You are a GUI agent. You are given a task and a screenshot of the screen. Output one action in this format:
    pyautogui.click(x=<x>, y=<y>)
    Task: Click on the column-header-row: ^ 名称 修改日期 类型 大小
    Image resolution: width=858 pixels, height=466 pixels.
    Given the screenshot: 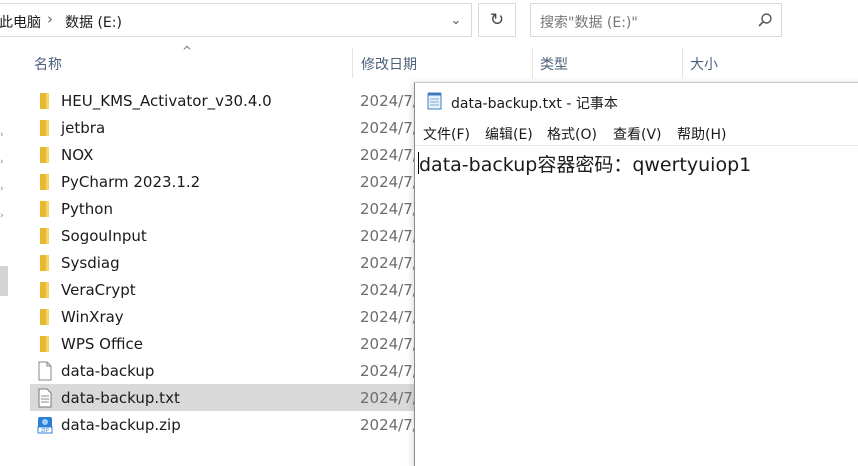 What is the action you would take?
    pyautogui.click(x=429, y=63)
    